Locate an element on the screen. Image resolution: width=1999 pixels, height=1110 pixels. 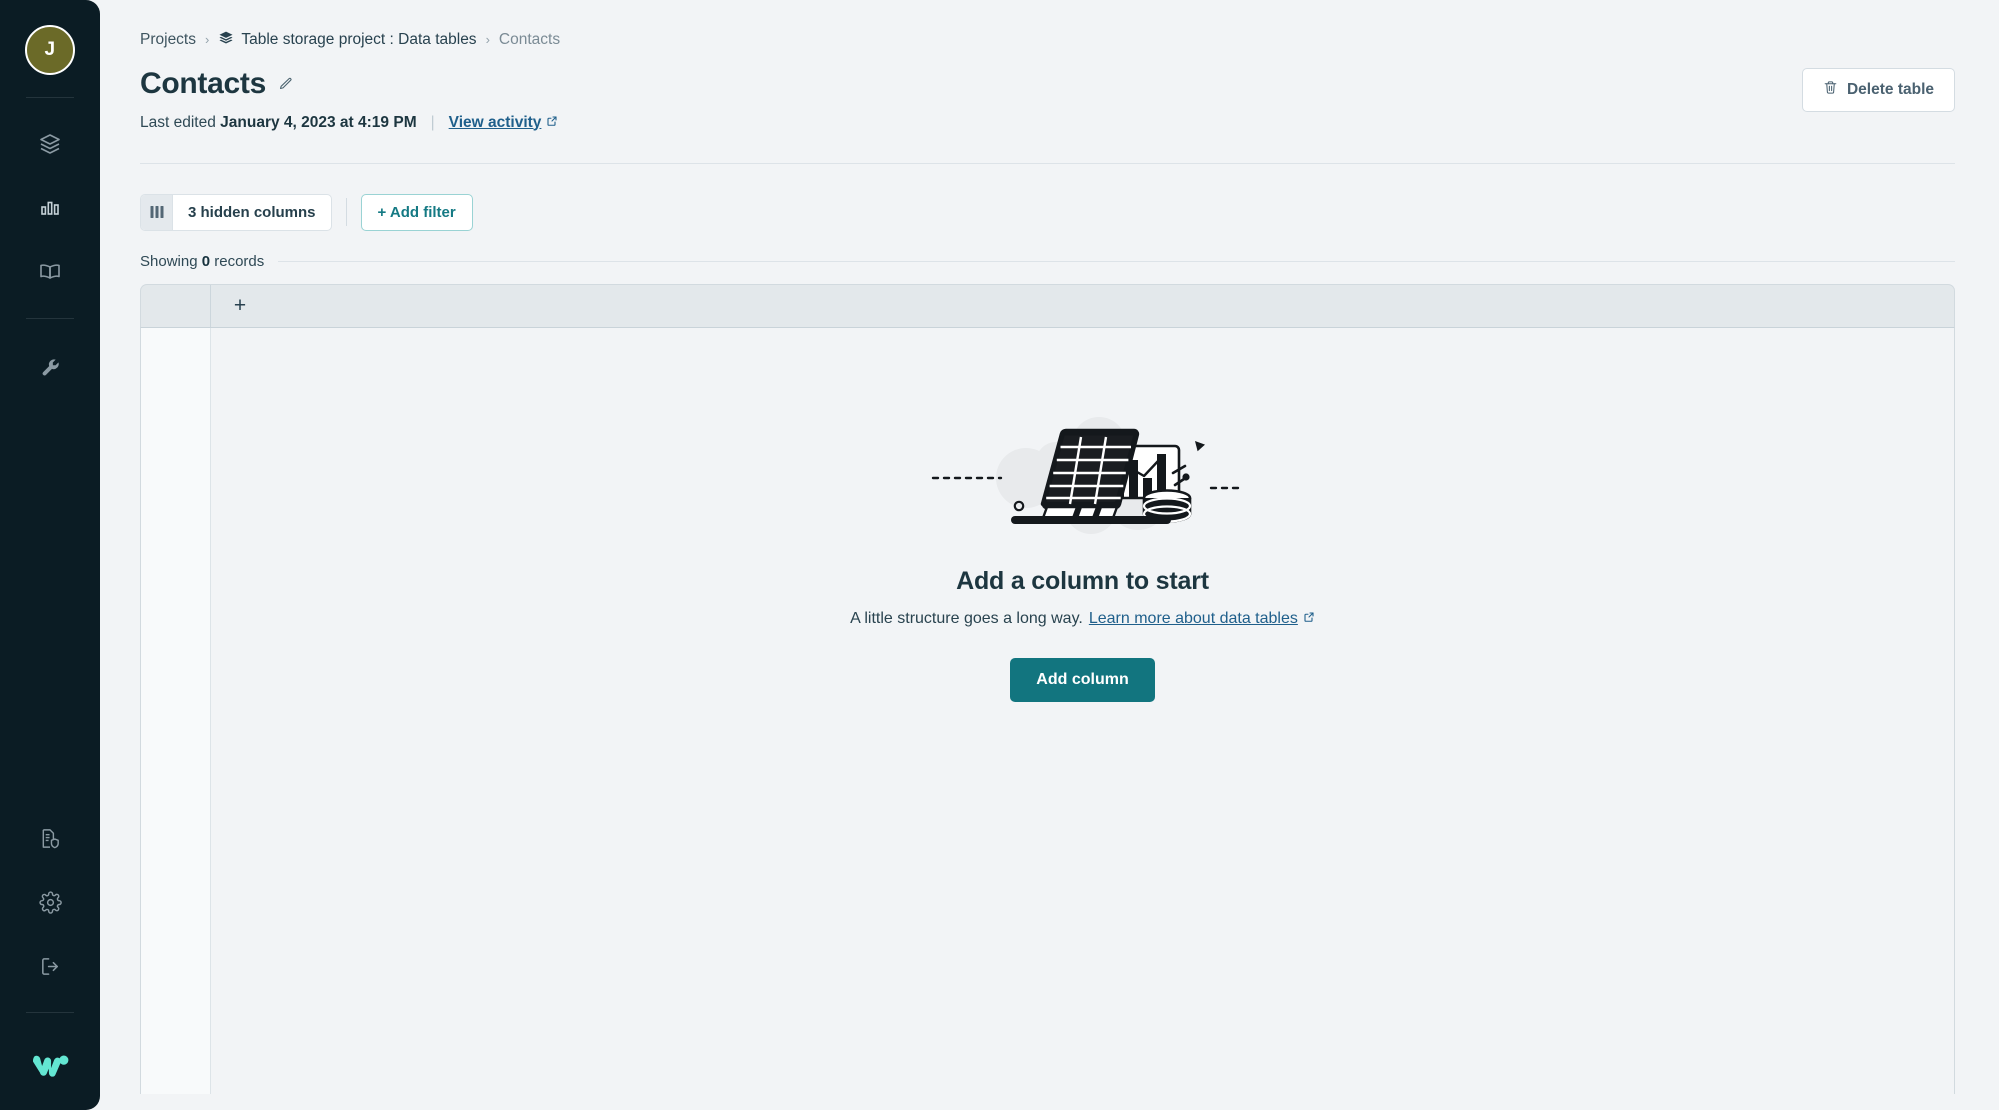
breadcrumb-project: Table storage project : Data tables is located at coordinates (347, 40).